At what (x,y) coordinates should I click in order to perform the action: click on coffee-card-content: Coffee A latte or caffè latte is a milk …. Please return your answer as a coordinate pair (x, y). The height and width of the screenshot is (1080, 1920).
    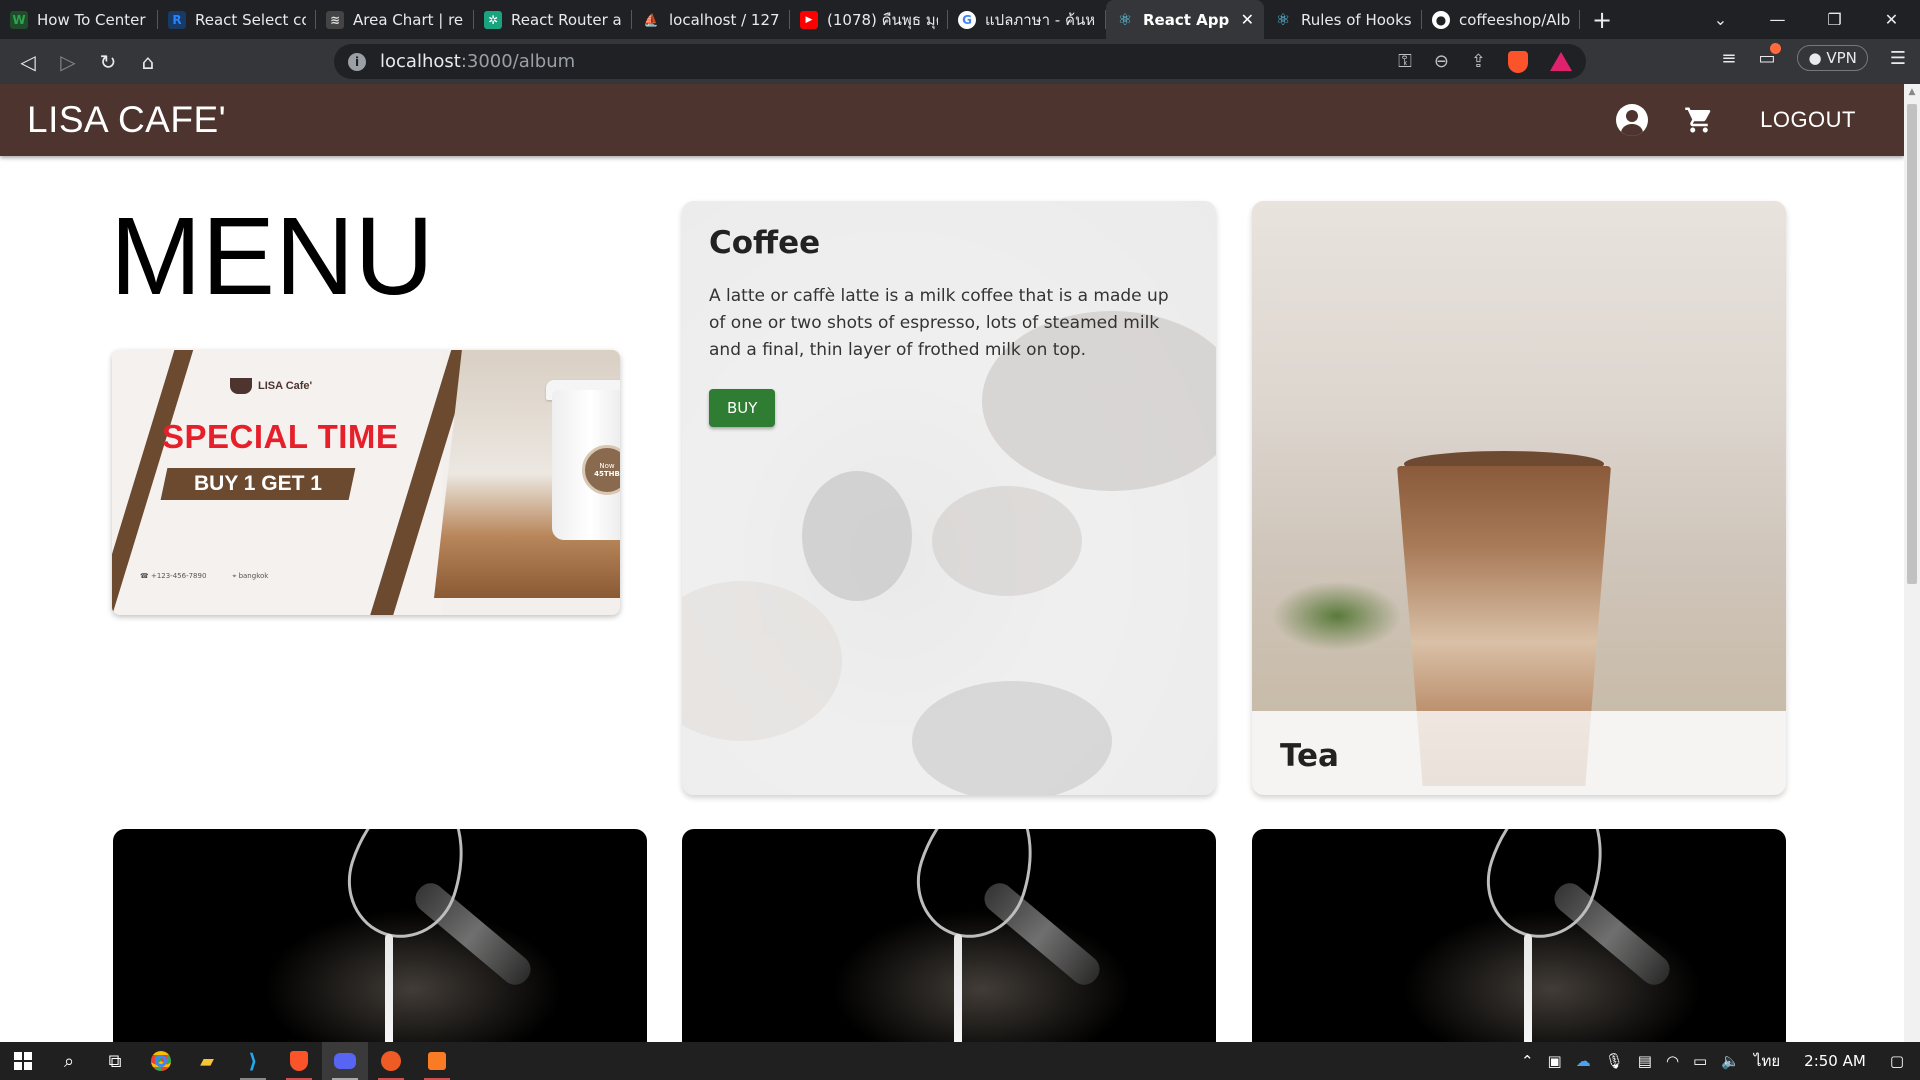
    Looking at the image, I should click on (949, 326).